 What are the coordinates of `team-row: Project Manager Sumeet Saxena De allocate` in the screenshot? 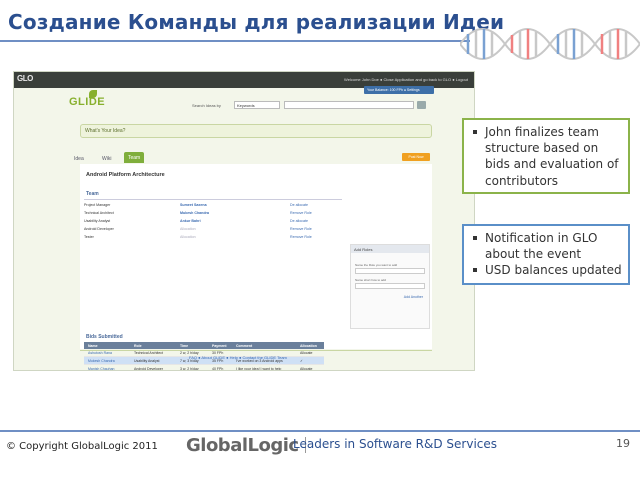 It's located at (213, 205).